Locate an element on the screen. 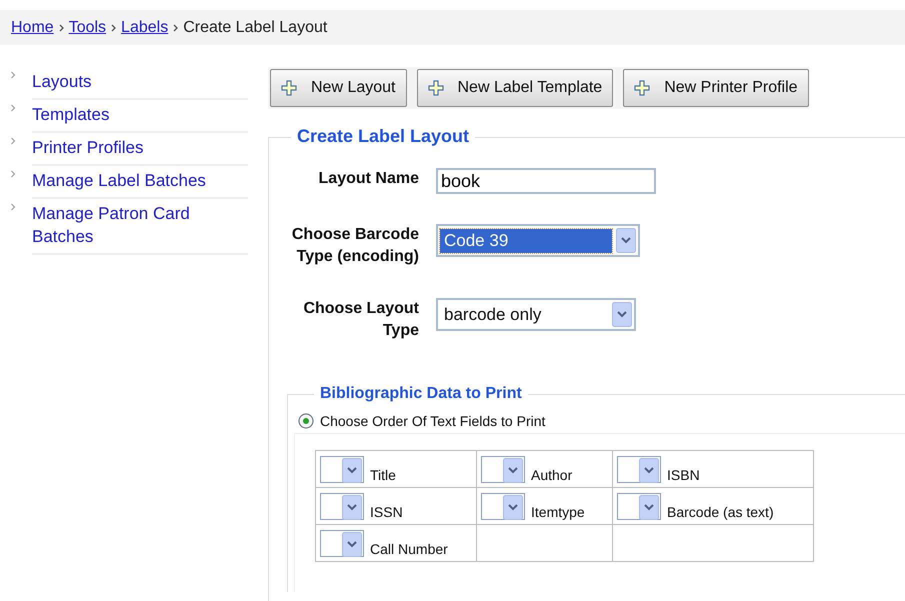 The image size is (905, 601). field-name: Itemtype is located at coordinates (558, 512).